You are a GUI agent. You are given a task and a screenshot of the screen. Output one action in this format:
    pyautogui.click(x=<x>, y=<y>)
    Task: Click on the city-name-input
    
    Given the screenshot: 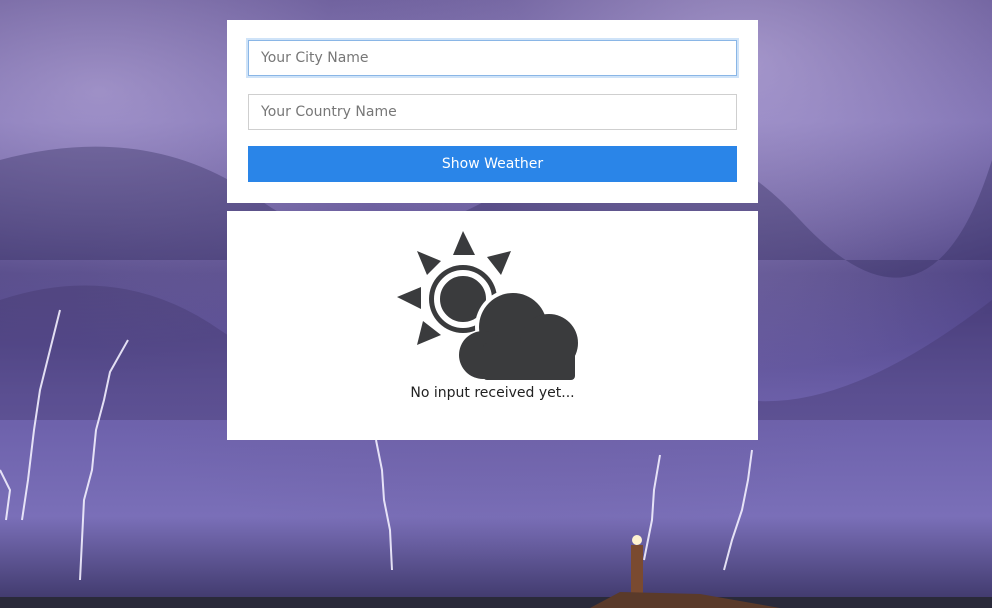 What is the action you would take?
    pyautogui.click(x=492, y=58)
    